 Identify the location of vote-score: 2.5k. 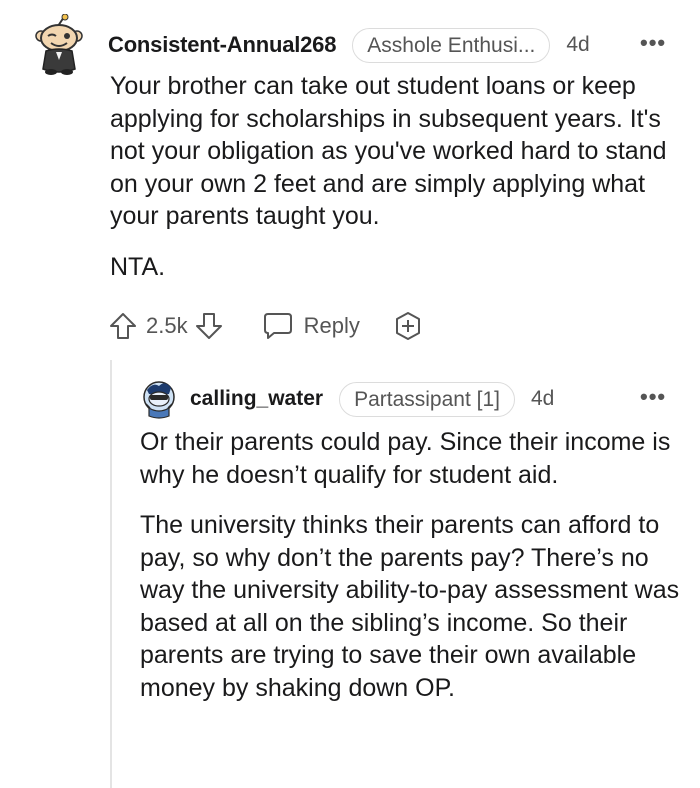
(167, 325).